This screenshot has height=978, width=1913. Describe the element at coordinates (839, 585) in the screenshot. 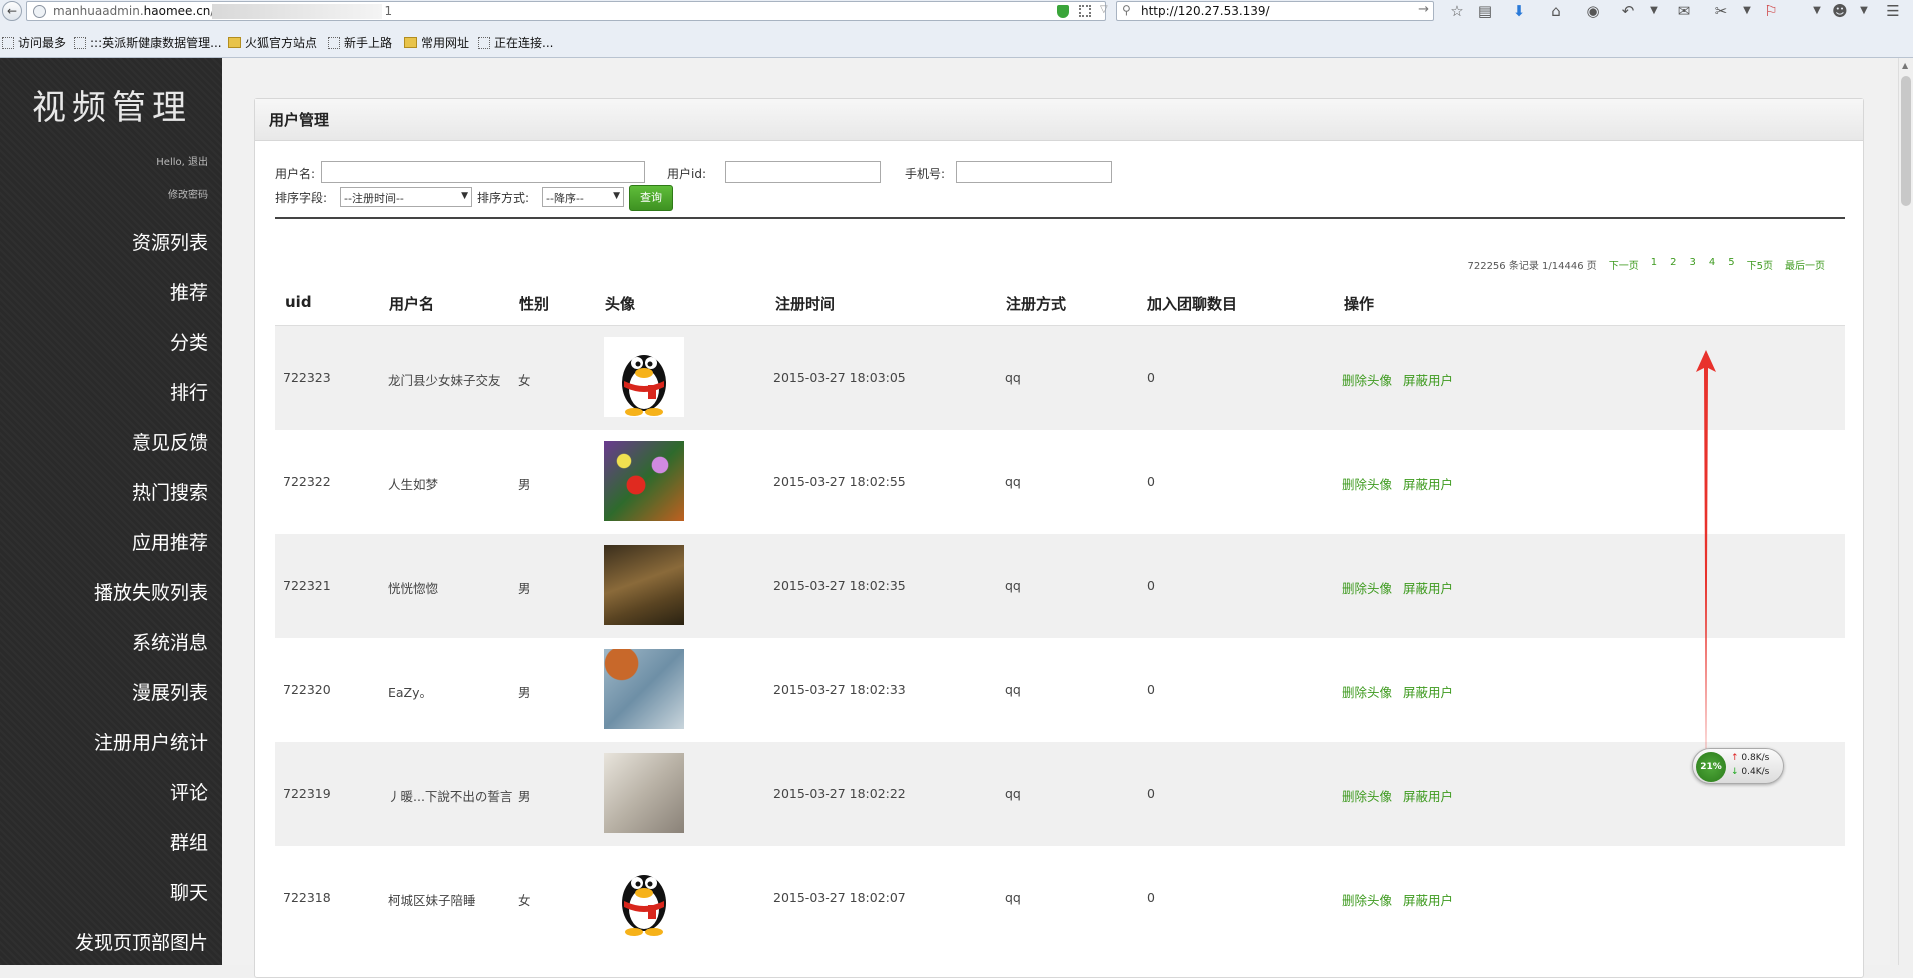

I see `cell-register-time: 2015-03-27 18:02:35` at that location.